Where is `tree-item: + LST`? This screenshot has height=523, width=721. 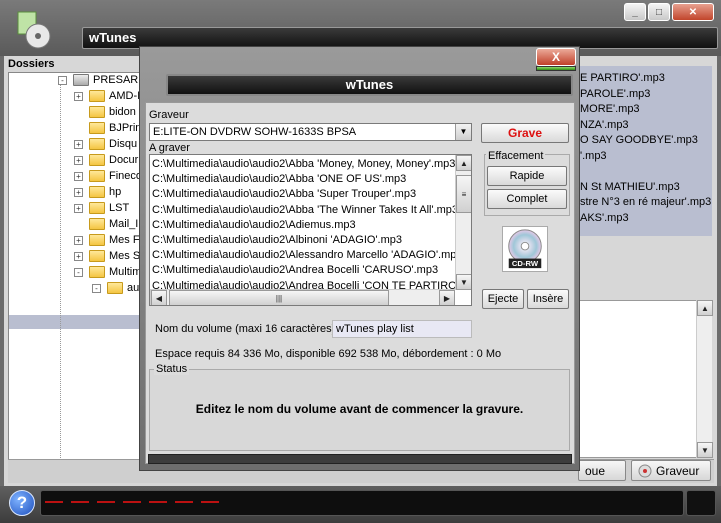 tree-item: + LST is located at coordinates (101, 208).